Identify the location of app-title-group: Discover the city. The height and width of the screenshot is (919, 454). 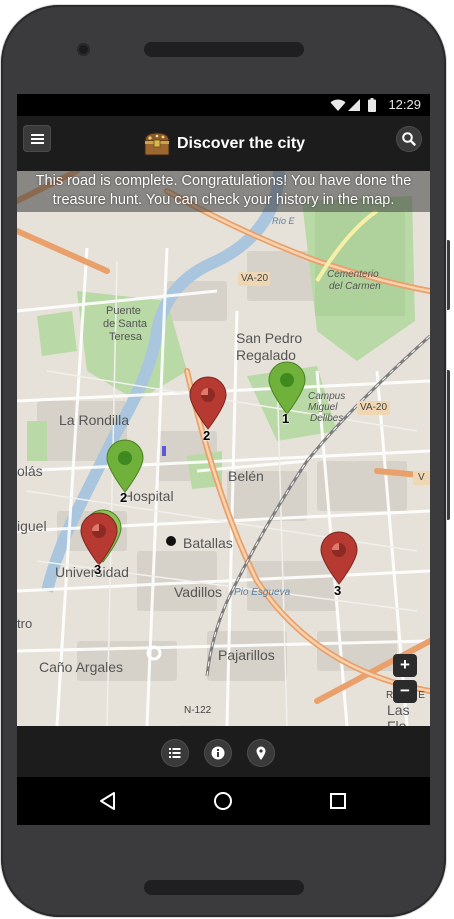
(224, 144).